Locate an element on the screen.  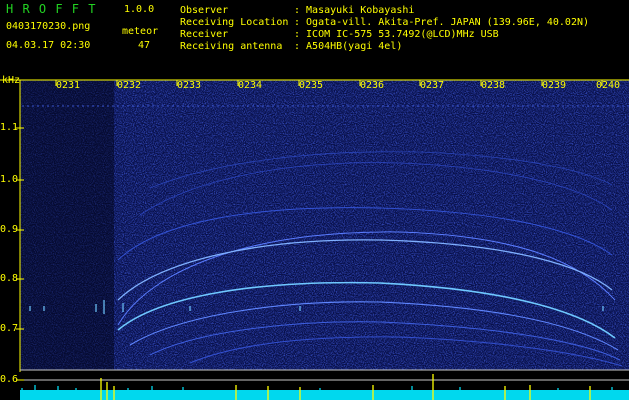
time-label: 0234 is located at coordinates (250, 85).